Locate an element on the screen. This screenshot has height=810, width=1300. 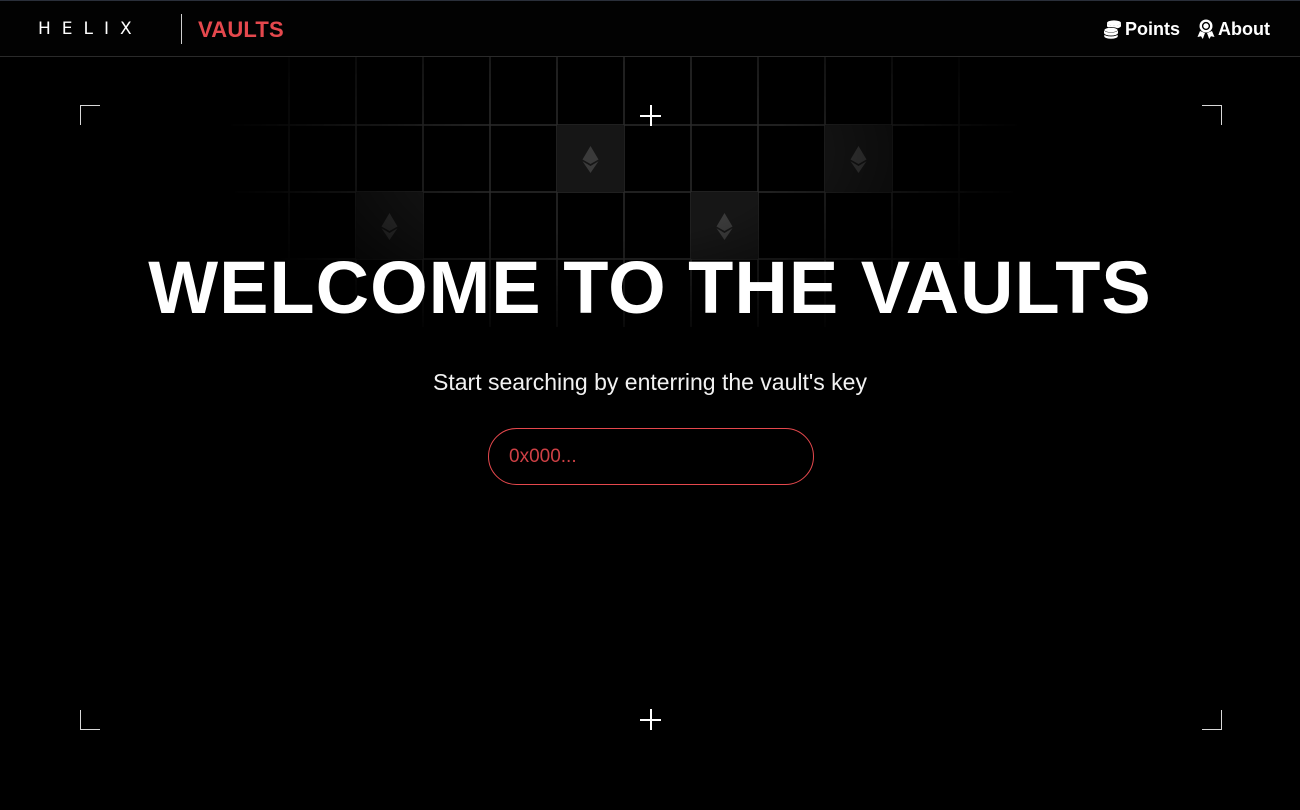
nav-about-link: About is located at coordinates (1233, 29).